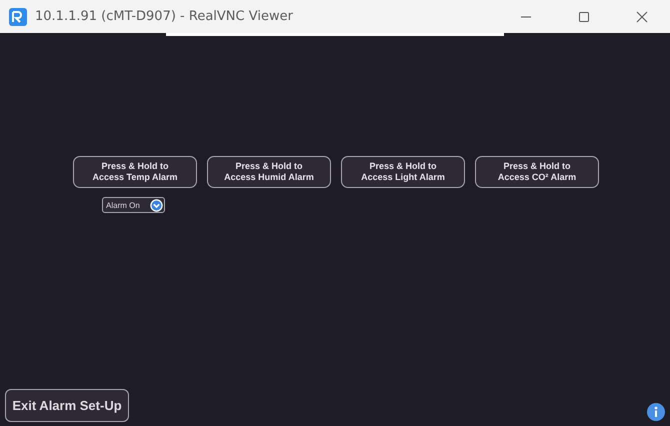  What do you see at coordinates (133, 205) in the screenshot?
I see `alarm-dropdown: Alarm On` at bounding box center [133, 205].